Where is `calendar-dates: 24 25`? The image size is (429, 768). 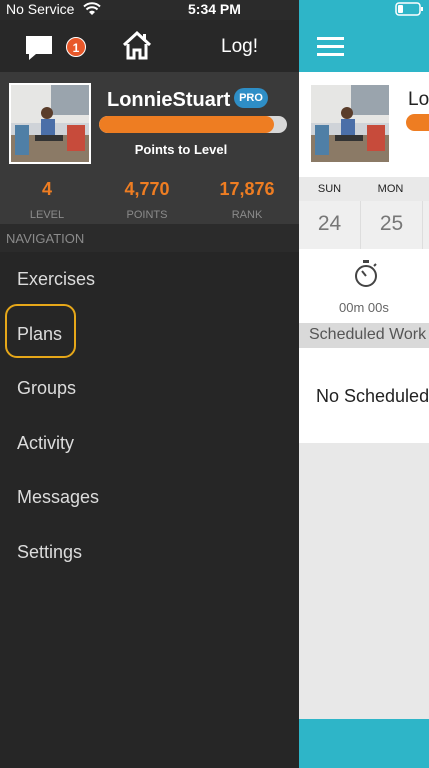 calendar-dates: 24 25 is located at coordinates (364, 225).